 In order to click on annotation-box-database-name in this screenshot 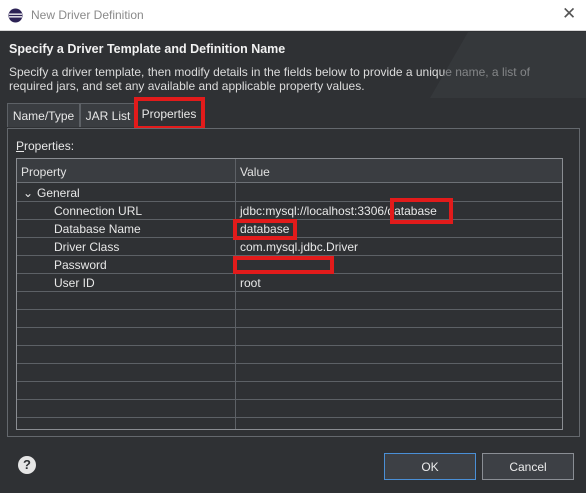, I will do `click(265, 229)`.